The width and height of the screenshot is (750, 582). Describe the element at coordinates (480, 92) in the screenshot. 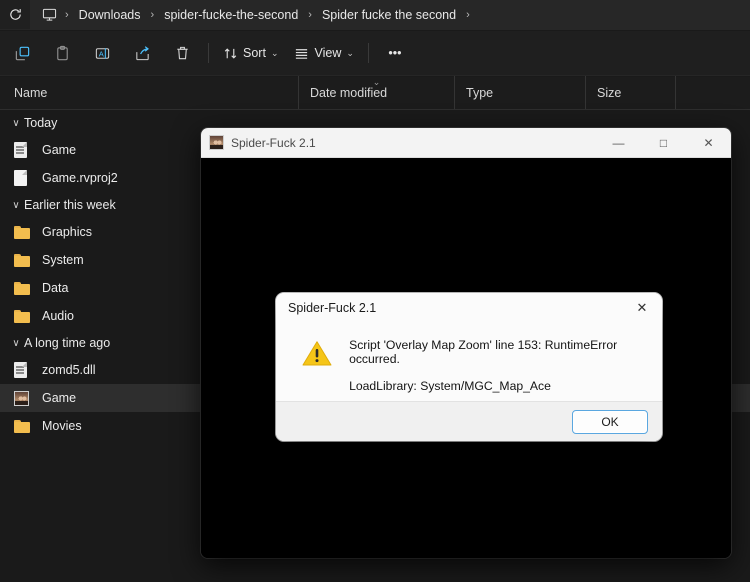

I see `column-label: Type` at that location.